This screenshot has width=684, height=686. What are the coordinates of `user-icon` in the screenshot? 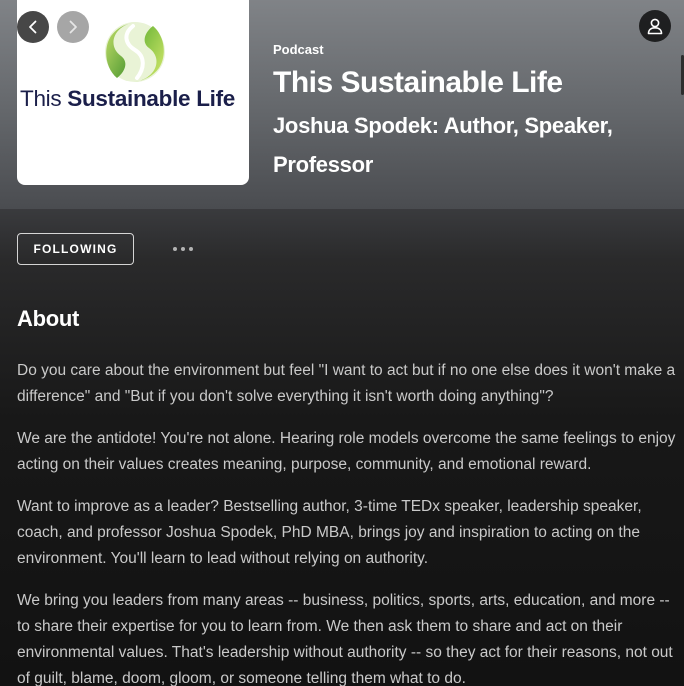 It's located at (655, 26).